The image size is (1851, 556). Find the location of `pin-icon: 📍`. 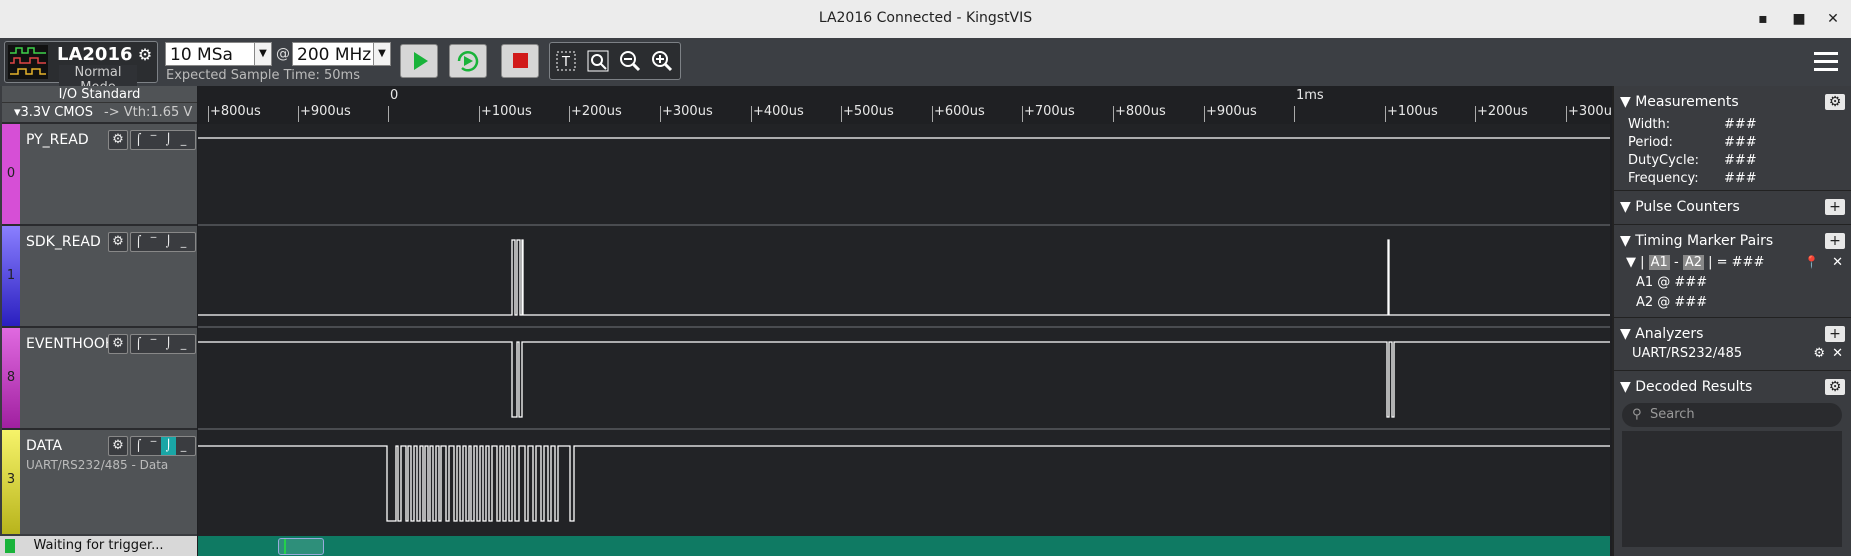

pin-icon: 📍 is located at coordinates (1811, 262).